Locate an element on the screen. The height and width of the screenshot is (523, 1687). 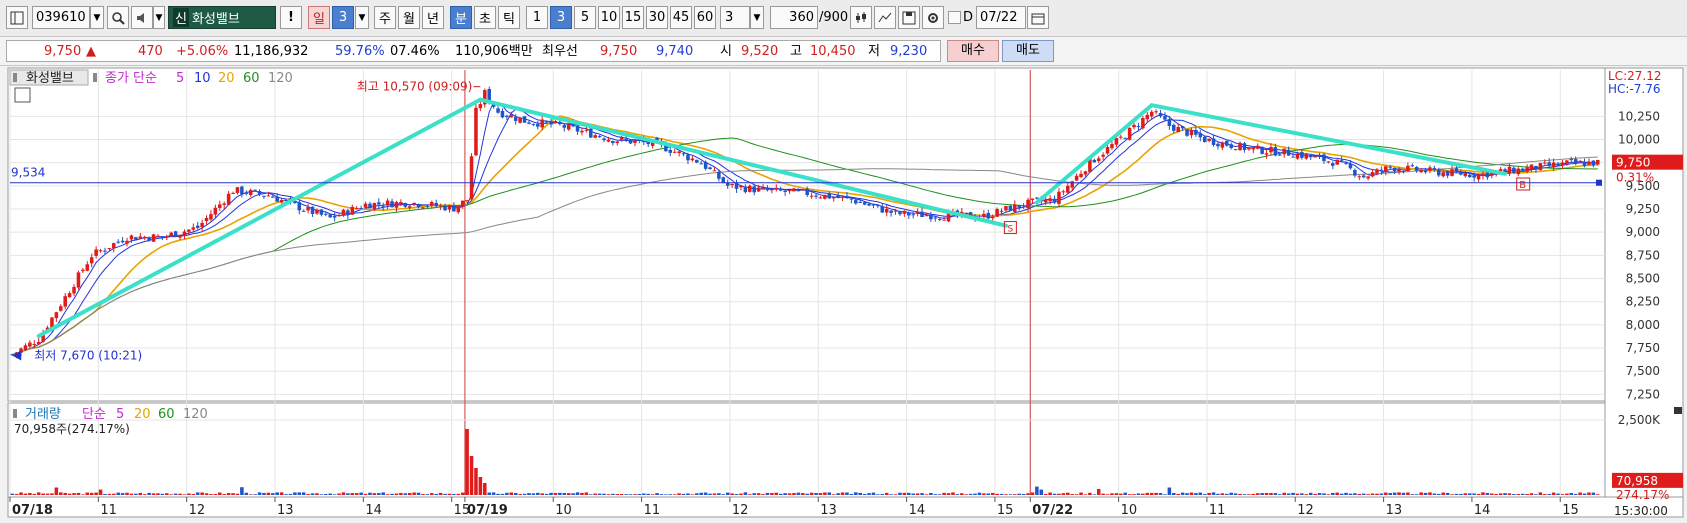
speaker-icon is located at coordinates (142, 17).